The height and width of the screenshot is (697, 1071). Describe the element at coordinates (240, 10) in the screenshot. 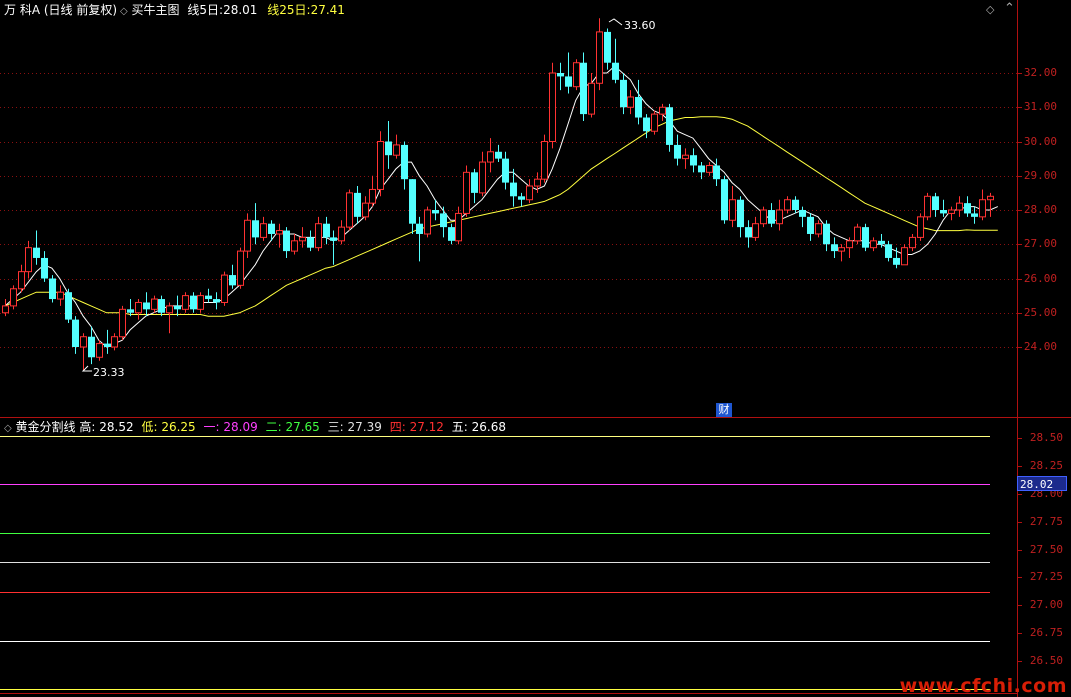

I see `ma5-value: 28.01` at that location.